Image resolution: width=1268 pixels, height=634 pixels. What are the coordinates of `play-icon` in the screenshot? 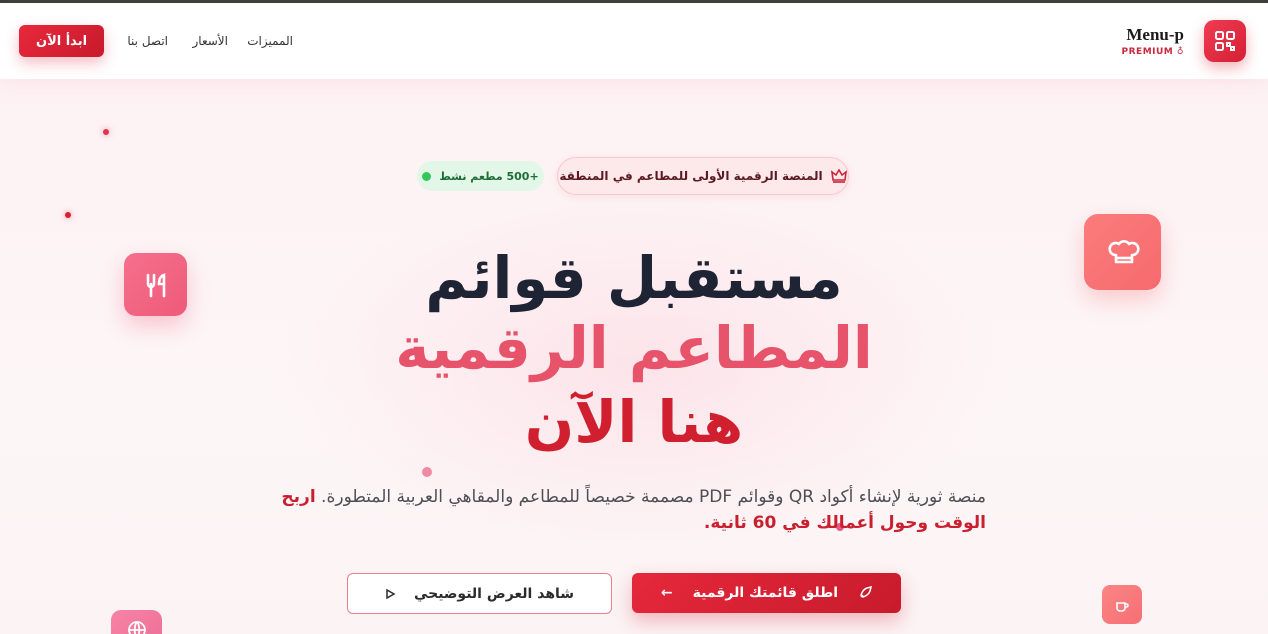 It's located at (391, 593).